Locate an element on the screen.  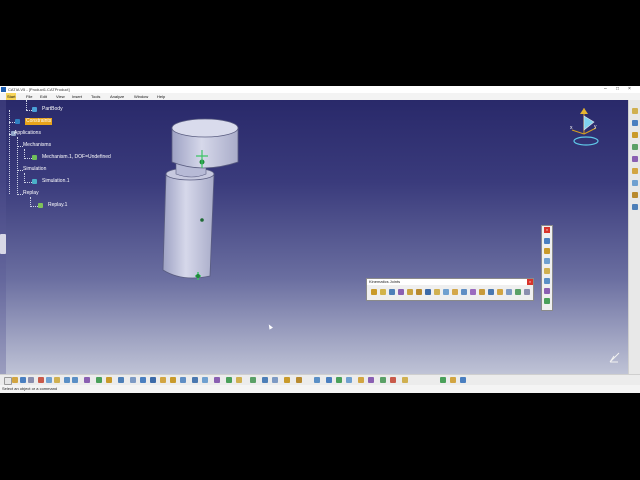
menu-insert: Insert is located at coordinates (77, 96).